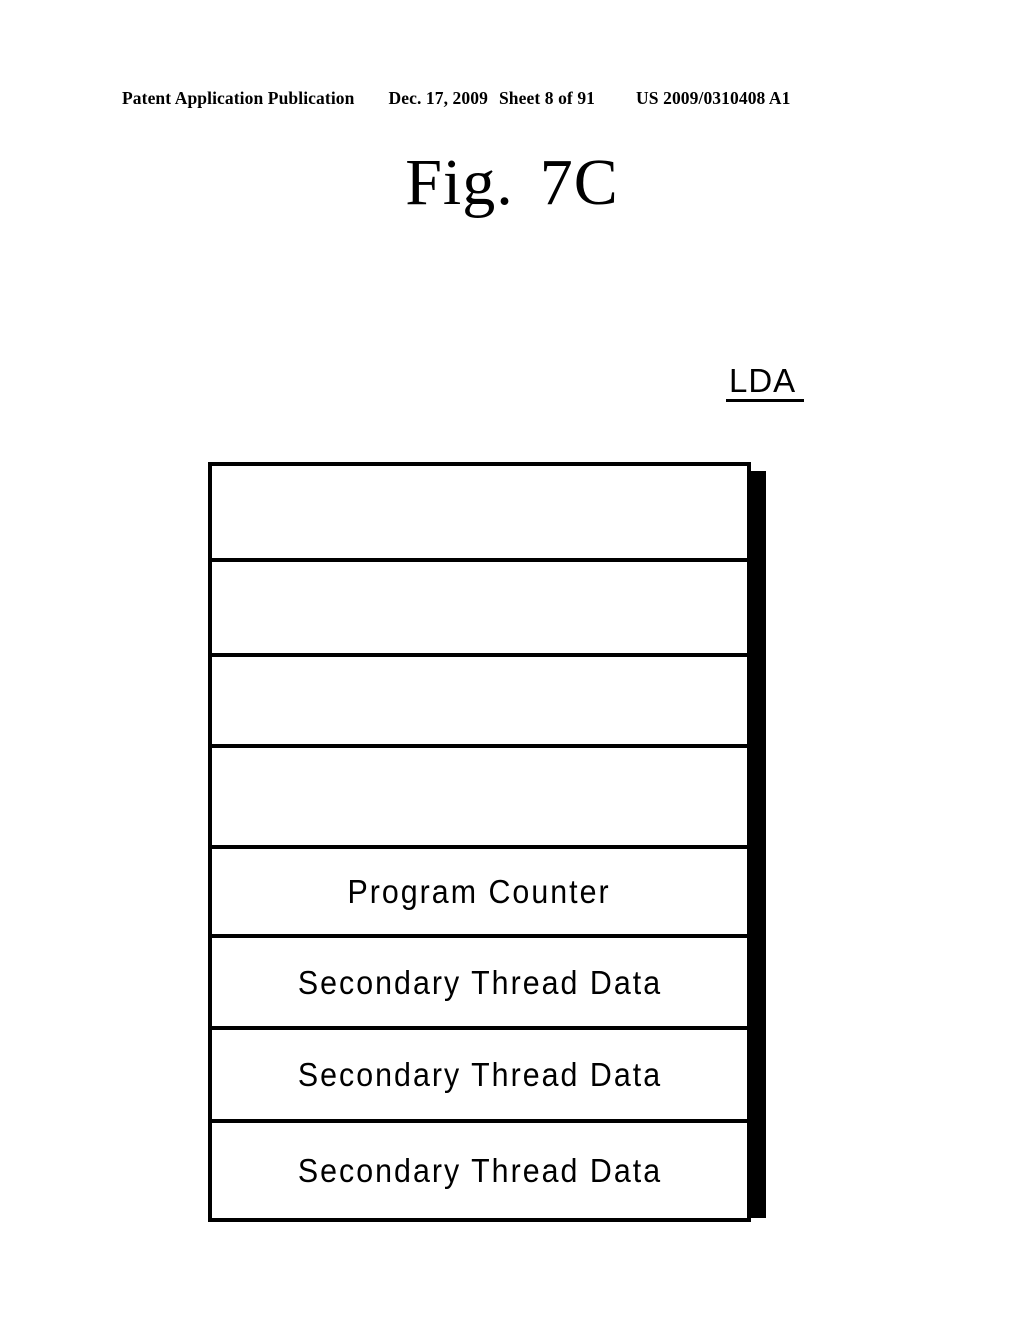 Image resolution: width=1024 pixels, height=1320 pixels. Describe the element at coordinates (438, 98) in the screenshot. I see `header-date-label: Dec. 17, 2009` at that location.